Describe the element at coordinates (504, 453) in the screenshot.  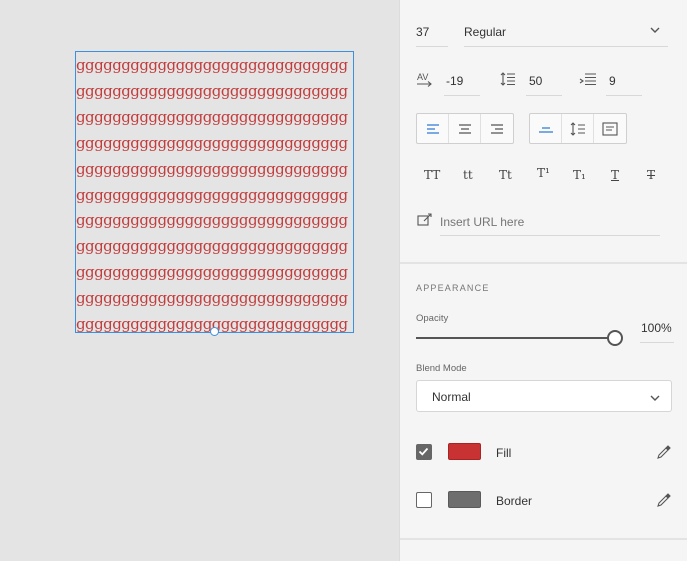
I see `fill-label: Fill` at that location.